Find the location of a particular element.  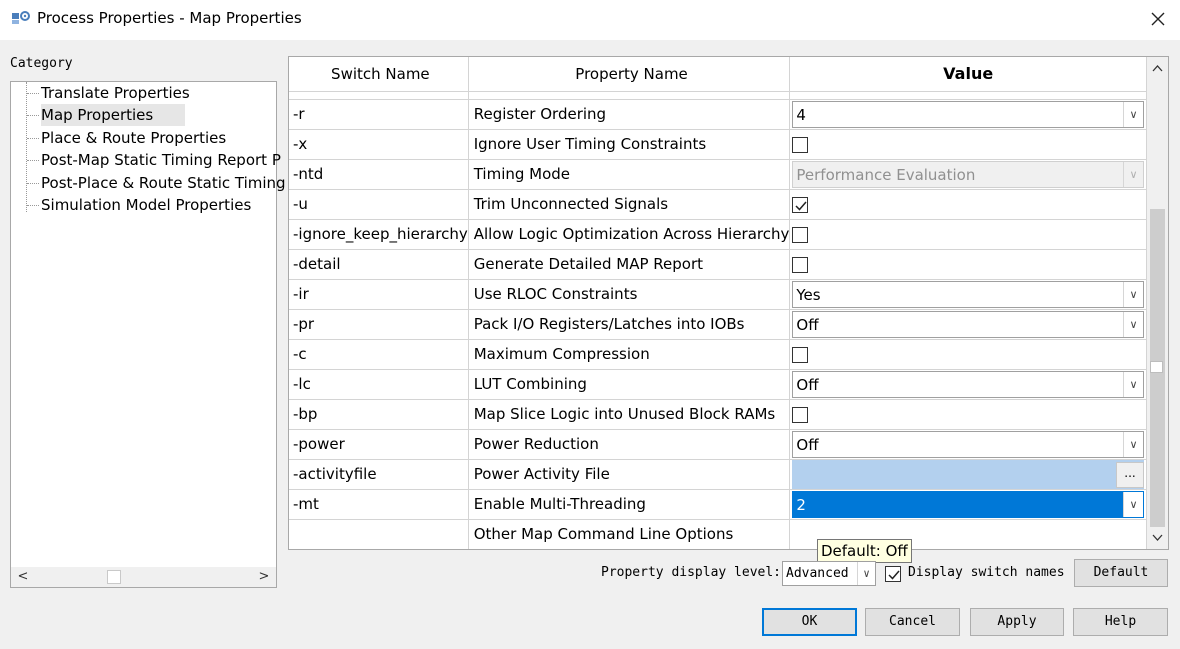

switch-cell: -x is located at coordinates (379, 144).